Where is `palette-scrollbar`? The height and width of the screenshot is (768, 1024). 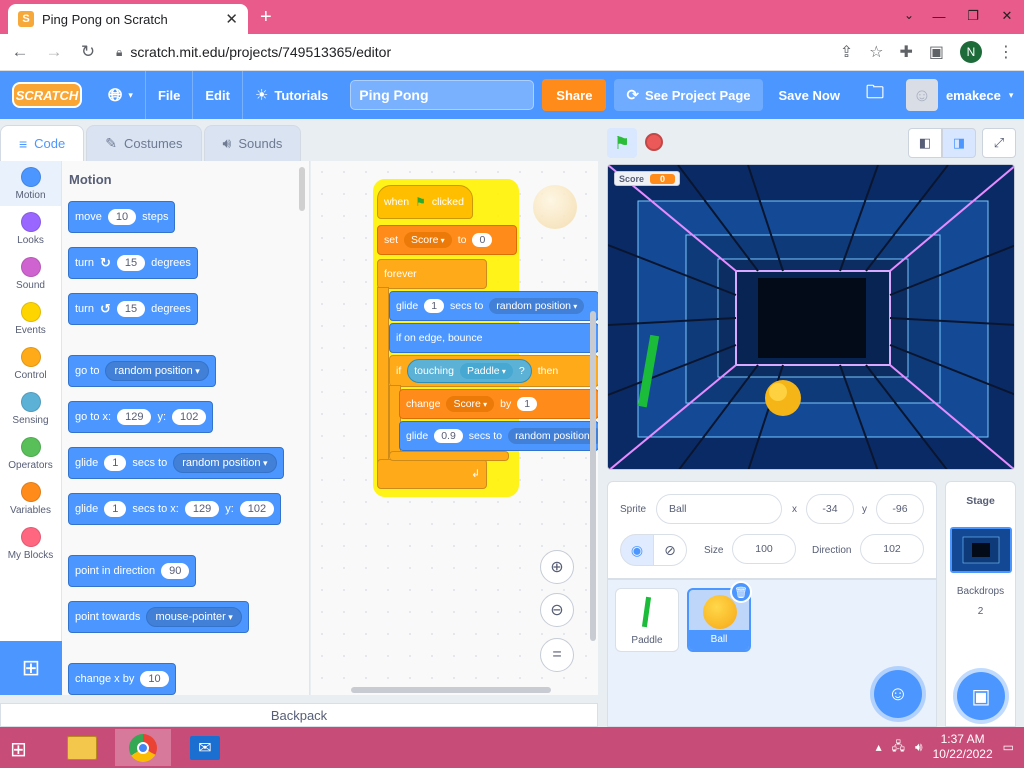
palette-scrollbar is located at coordinates (302, 189).